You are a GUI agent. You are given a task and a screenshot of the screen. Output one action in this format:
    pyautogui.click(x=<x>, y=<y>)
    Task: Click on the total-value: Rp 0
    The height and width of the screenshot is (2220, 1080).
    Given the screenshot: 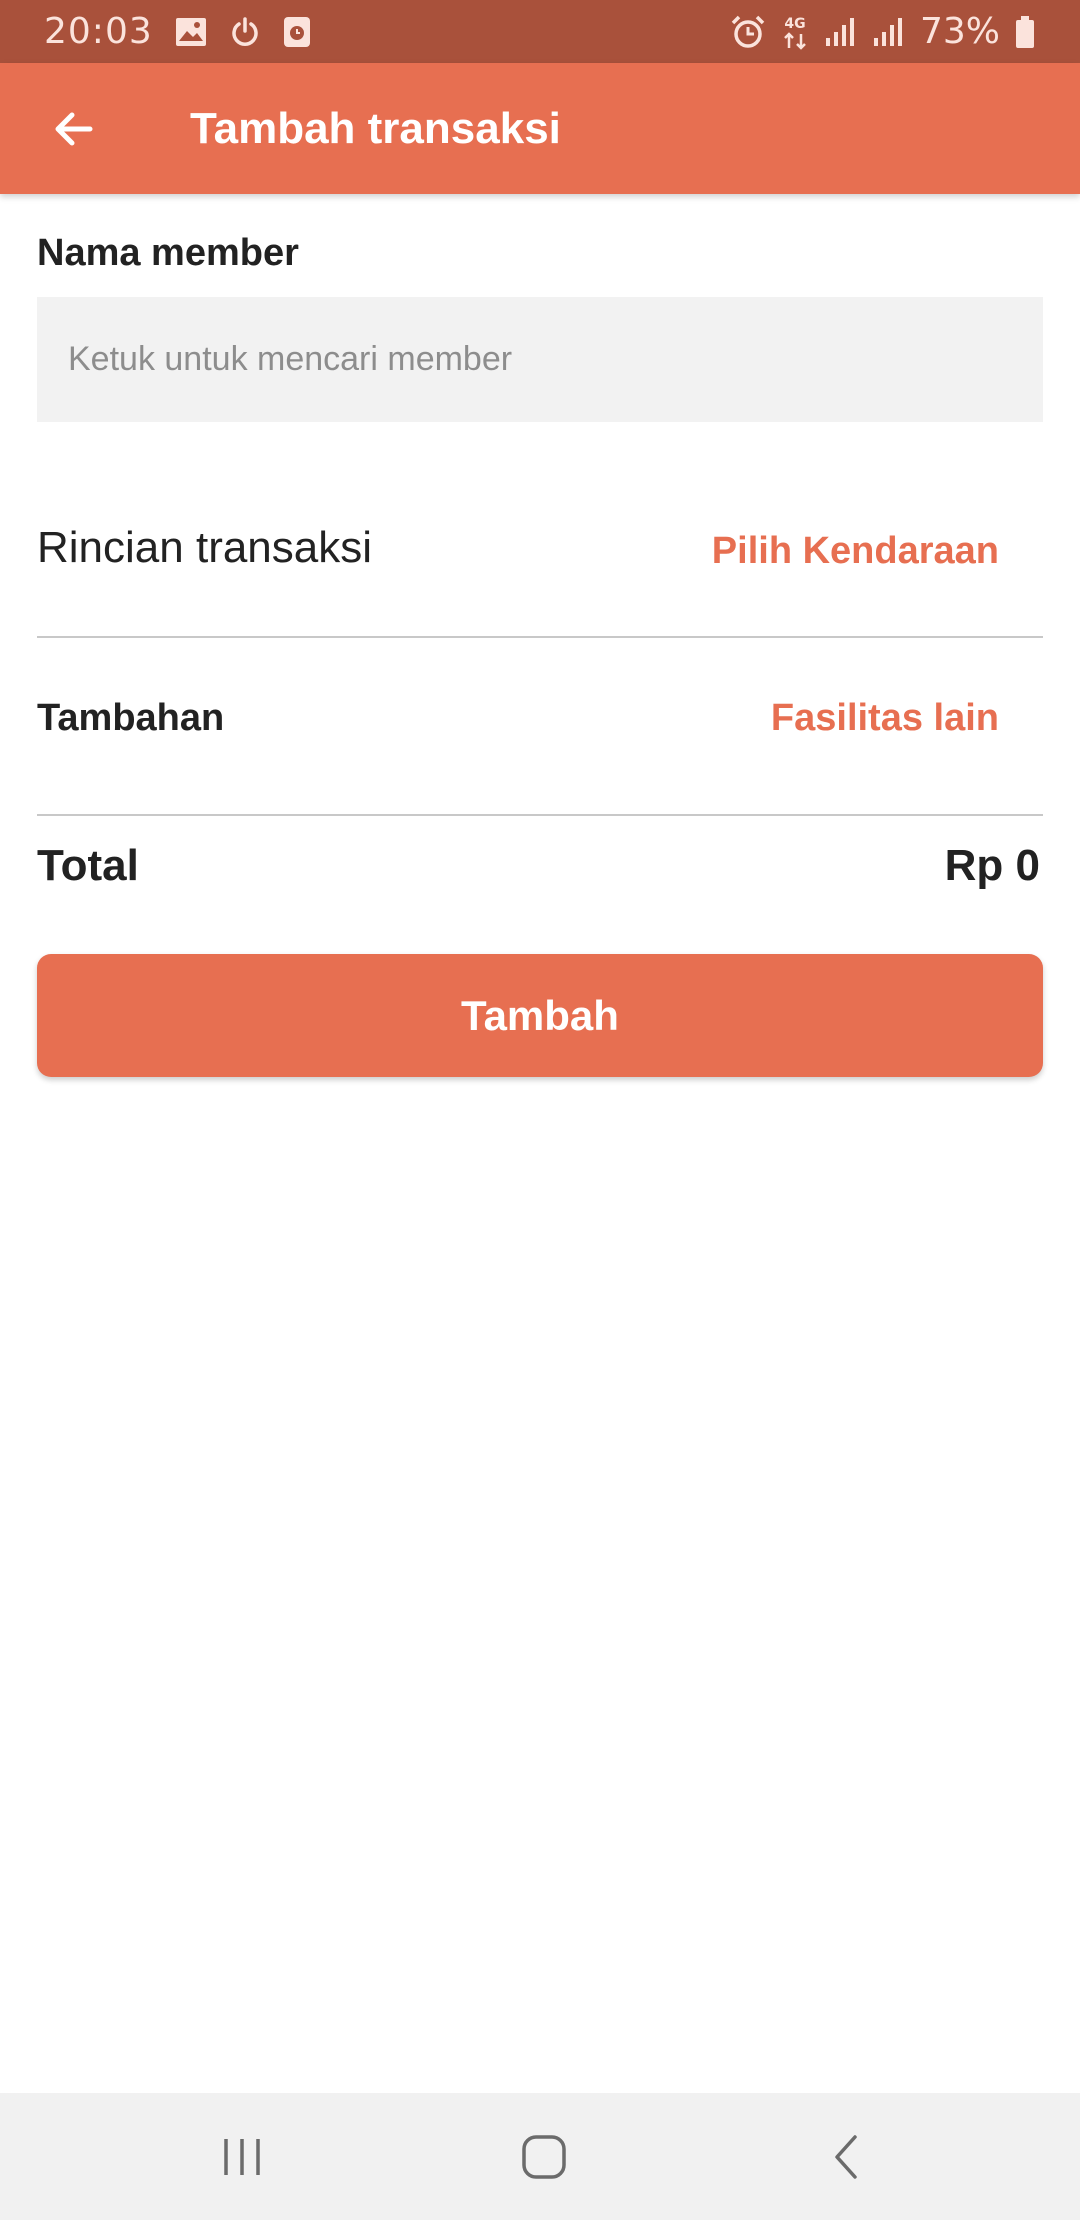 What is the action you would take?
    pyautogui.click(x=992, y=865)
    